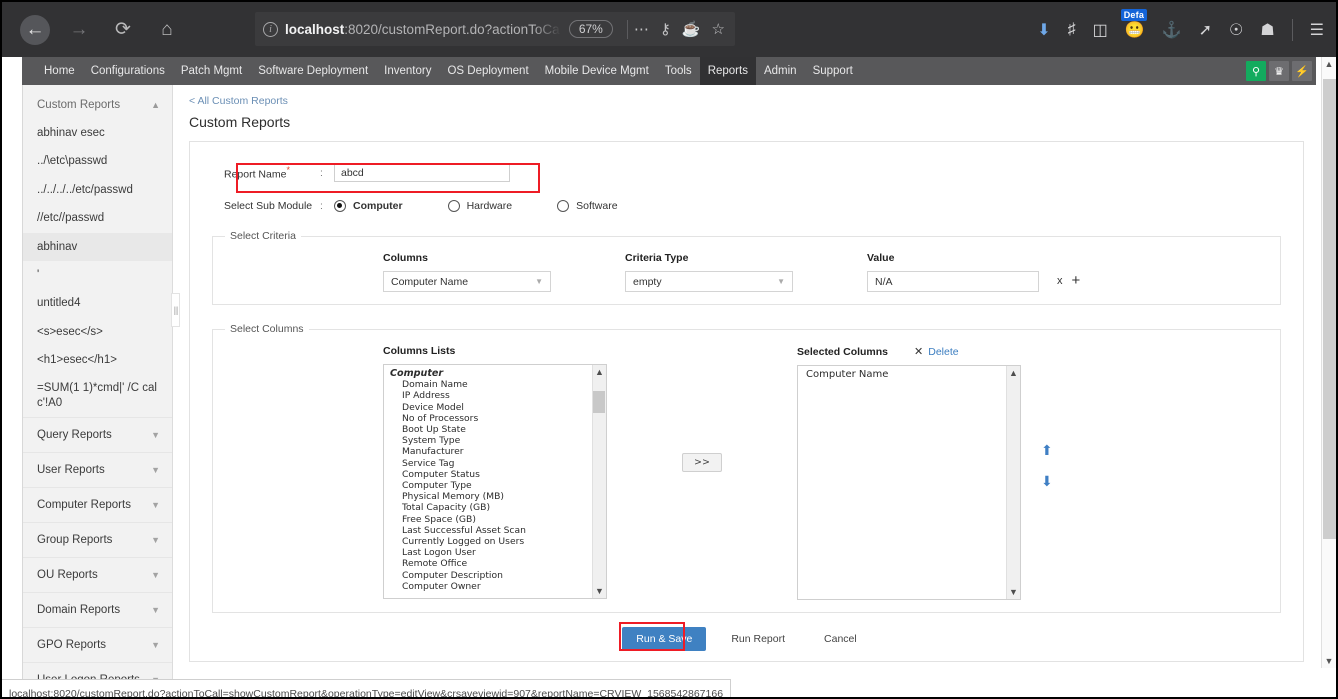 The width and height of the screenshot is (1338, 699). What do you see at coordinates (597, 71) in the screenshot?
I see `nav-item-mobile-device-mgmt: Mobile Device Mgmt` at bounding box center [597, 71].